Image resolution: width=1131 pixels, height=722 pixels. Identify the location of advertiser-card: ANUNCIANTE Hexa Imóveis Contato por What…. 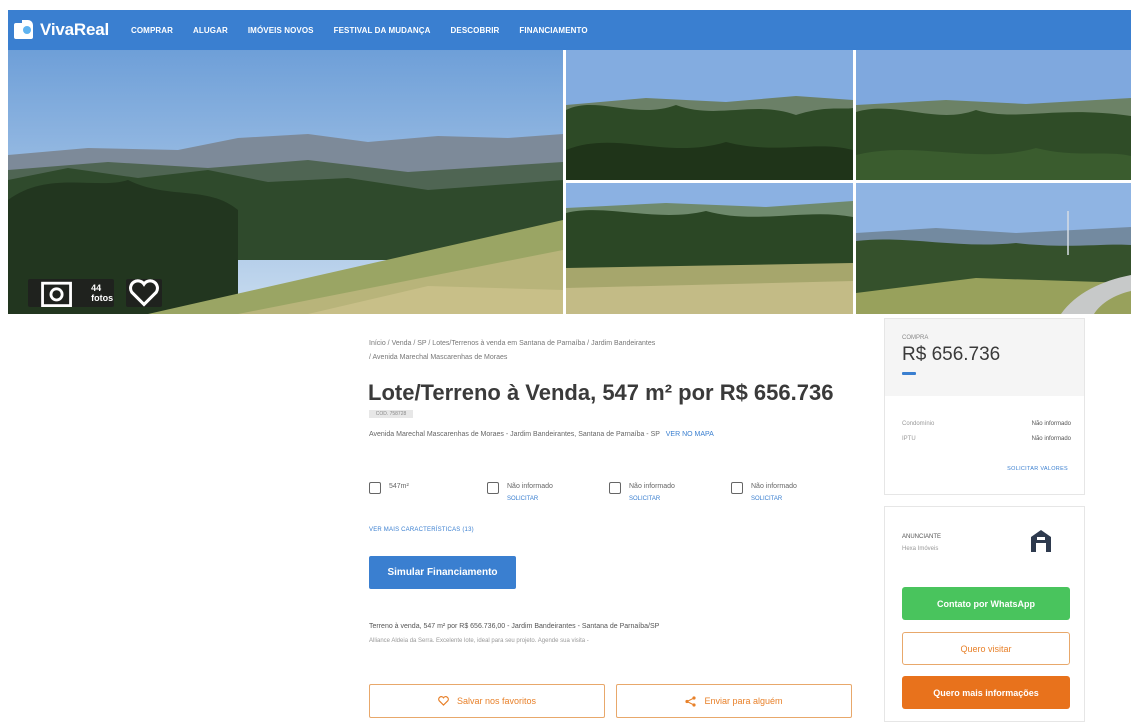
(984, 614).